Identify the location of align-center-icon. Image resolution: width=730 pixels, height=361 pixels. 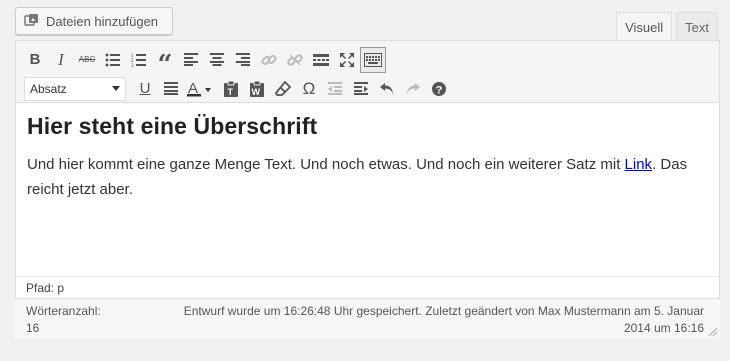
(217, 60).